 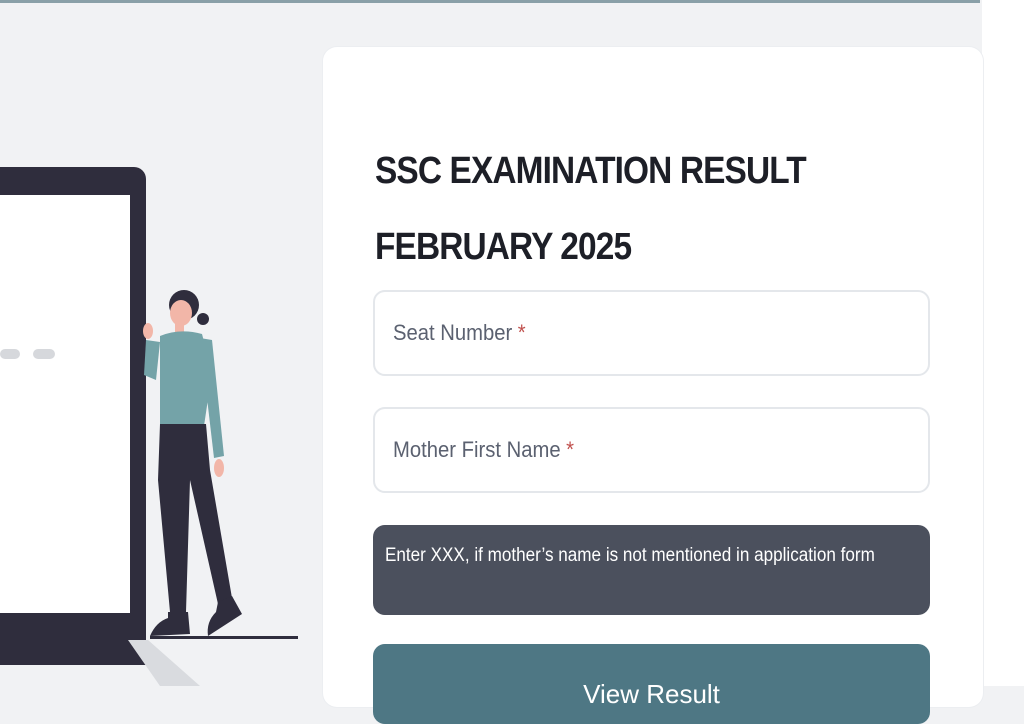 I want to click on view-result-button: View Result, so click(x=651, y=684).